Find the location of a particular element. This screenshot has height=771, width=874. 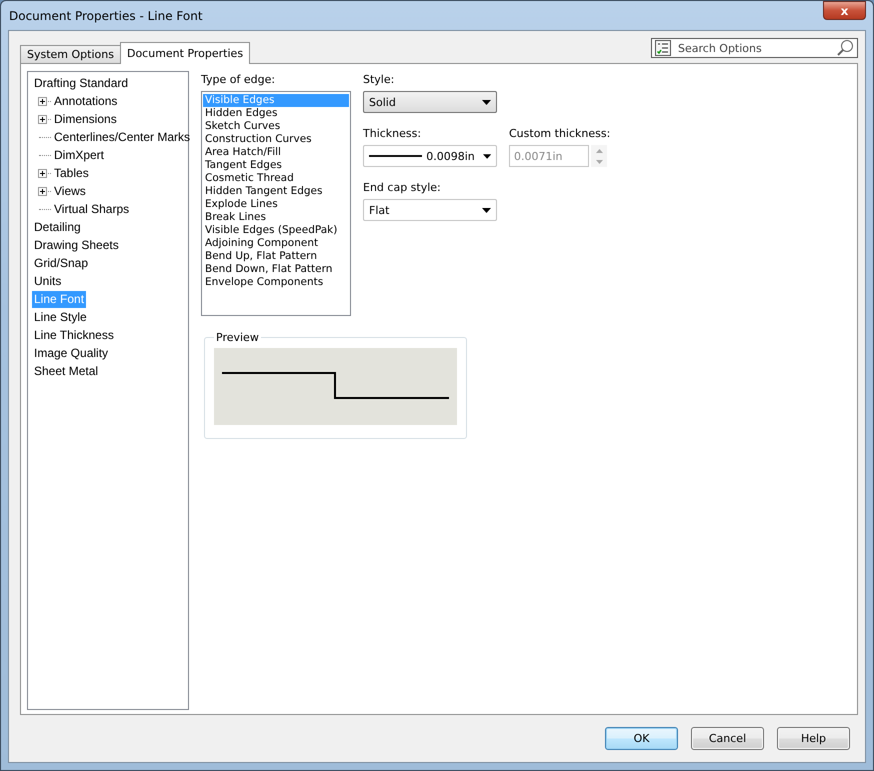

line-sample-icon is located at coordinates (395, 156).